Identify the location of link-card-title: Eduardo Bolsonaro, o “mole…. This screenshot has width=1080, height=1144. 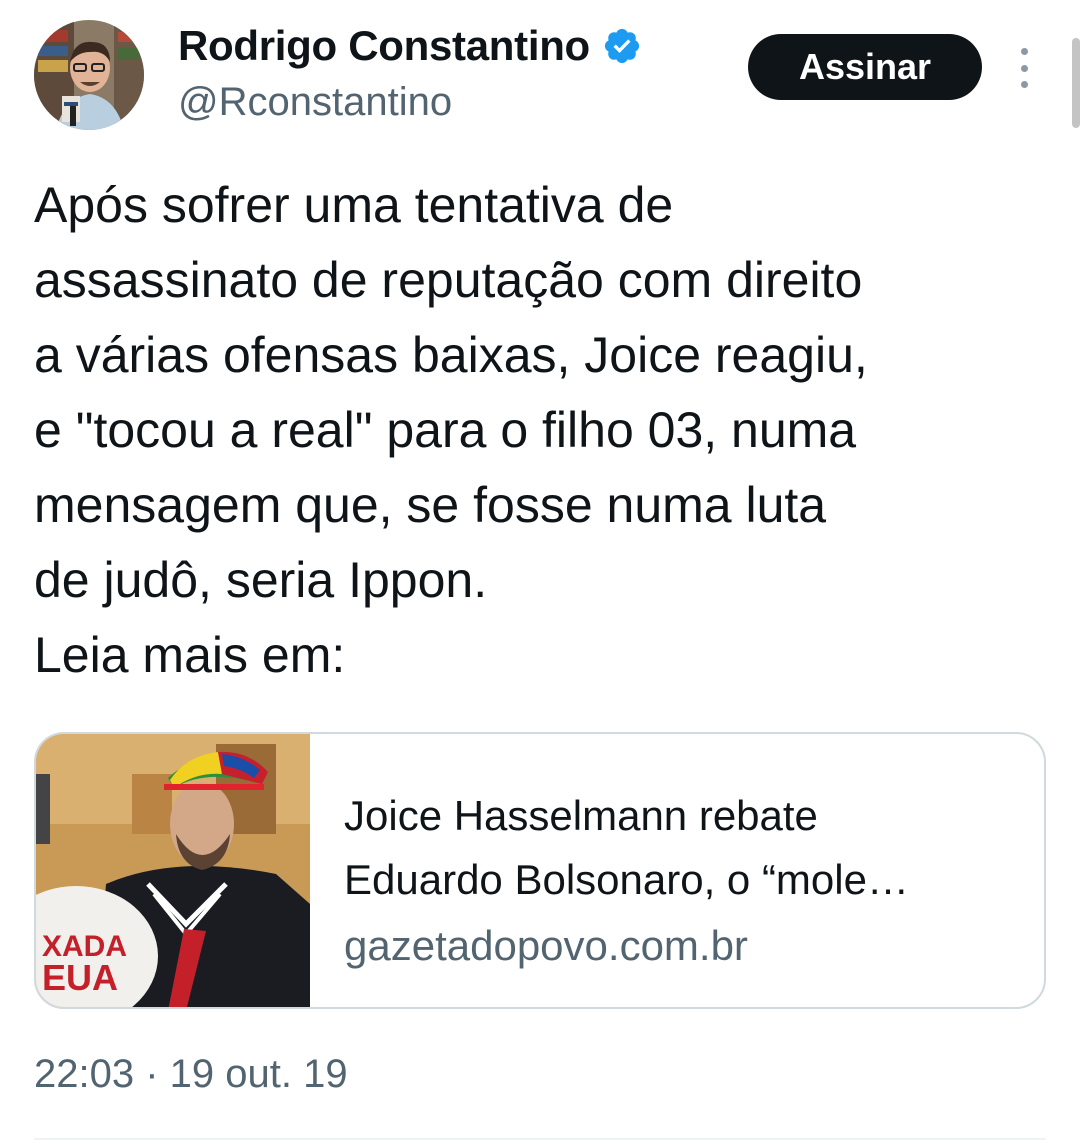
(694, 880).